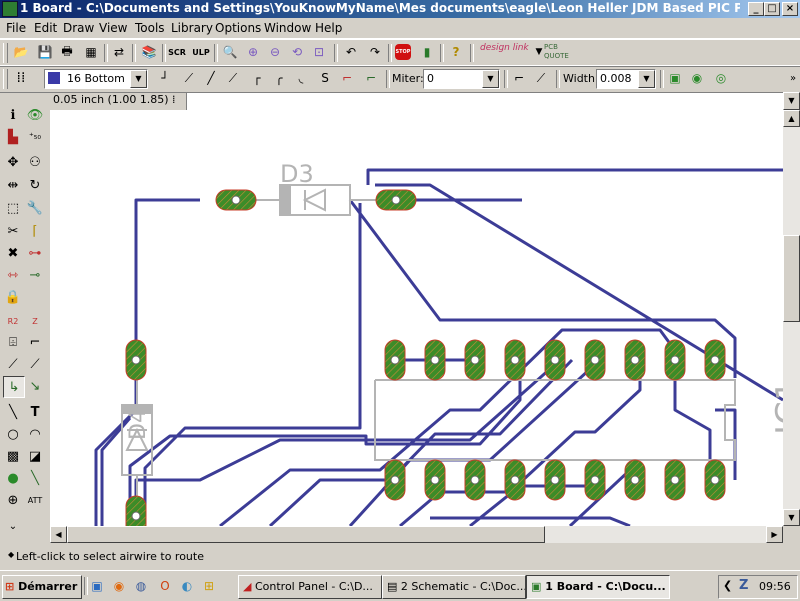 This screenshot has height=601, width=800. What do you see at coordinates (743, 585) in the screenshot?
I see `tray-z-icon: Z` at bounding box center [743, 585].